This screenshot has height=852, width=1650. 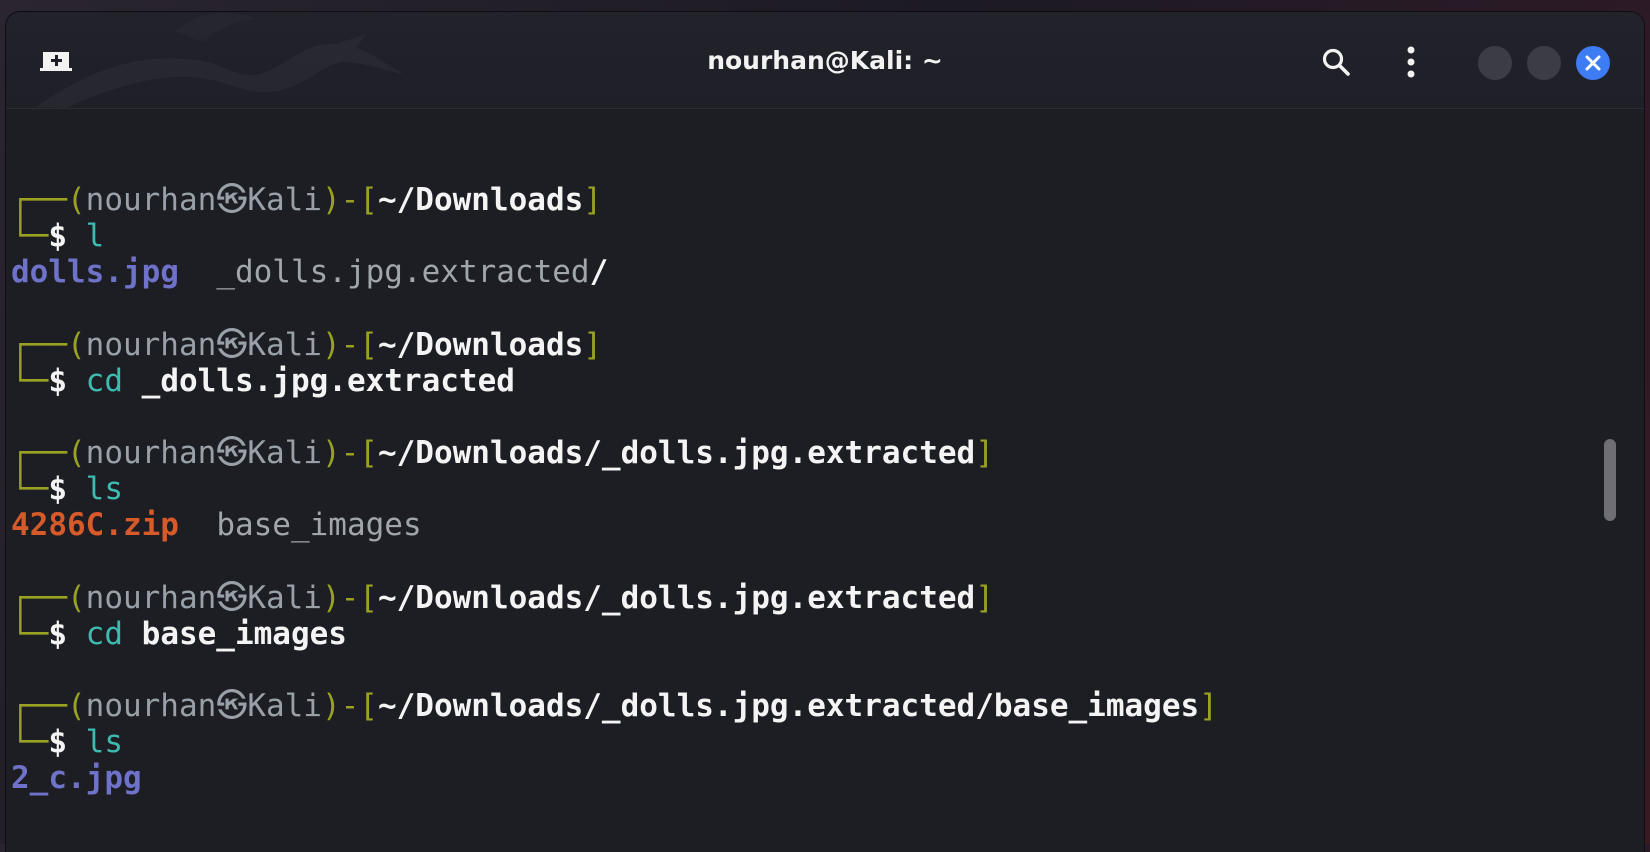 I want to click on new-tab-button, so click(x=56, y=61).